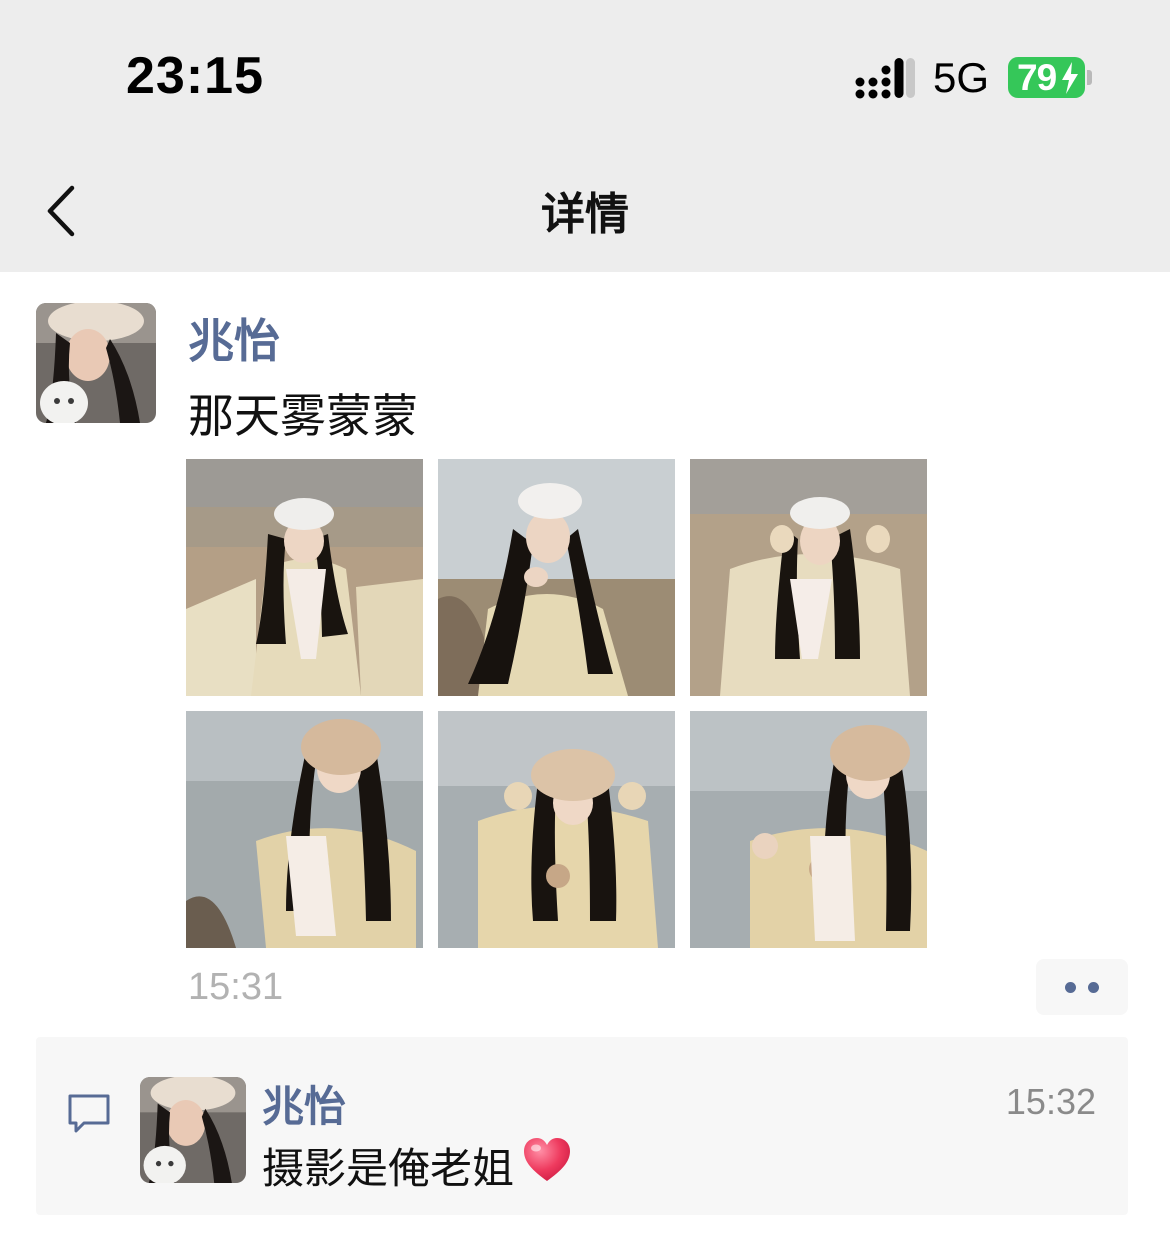 This screenshot has height=1248, width=1170. I want to click on comment-bubble-icon, so click(89, 1113).